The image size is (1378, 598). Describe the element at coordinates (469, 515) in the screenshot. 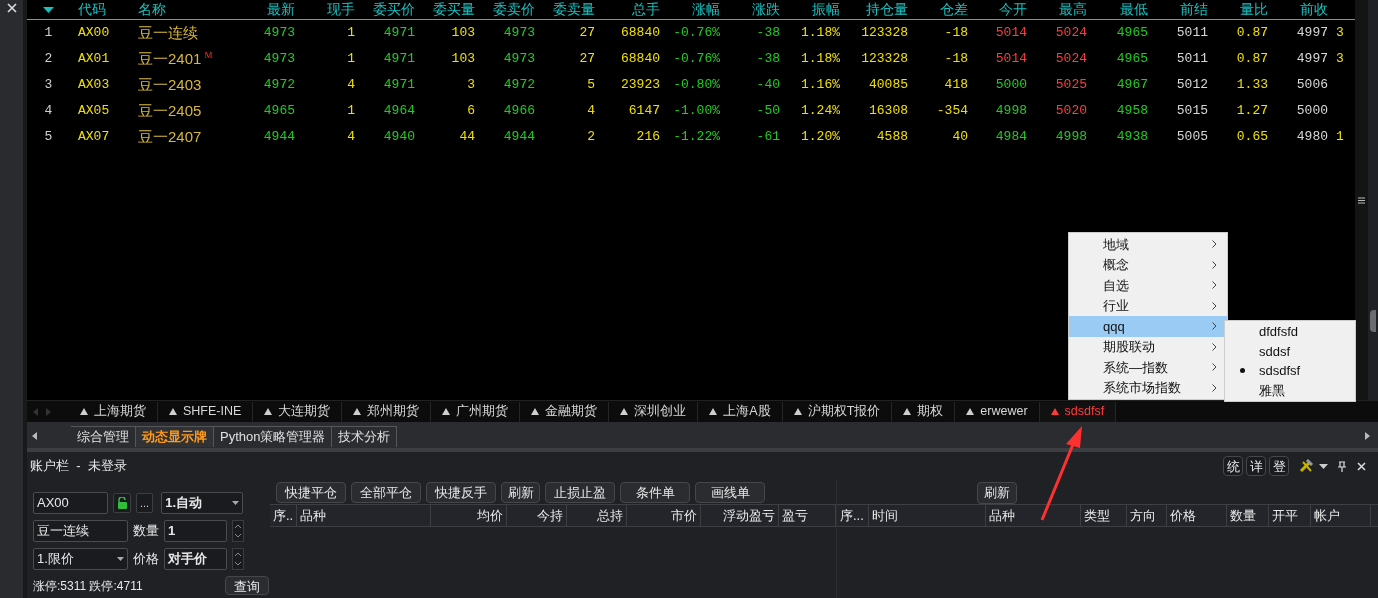

I see `column-header: 均价` at that location.